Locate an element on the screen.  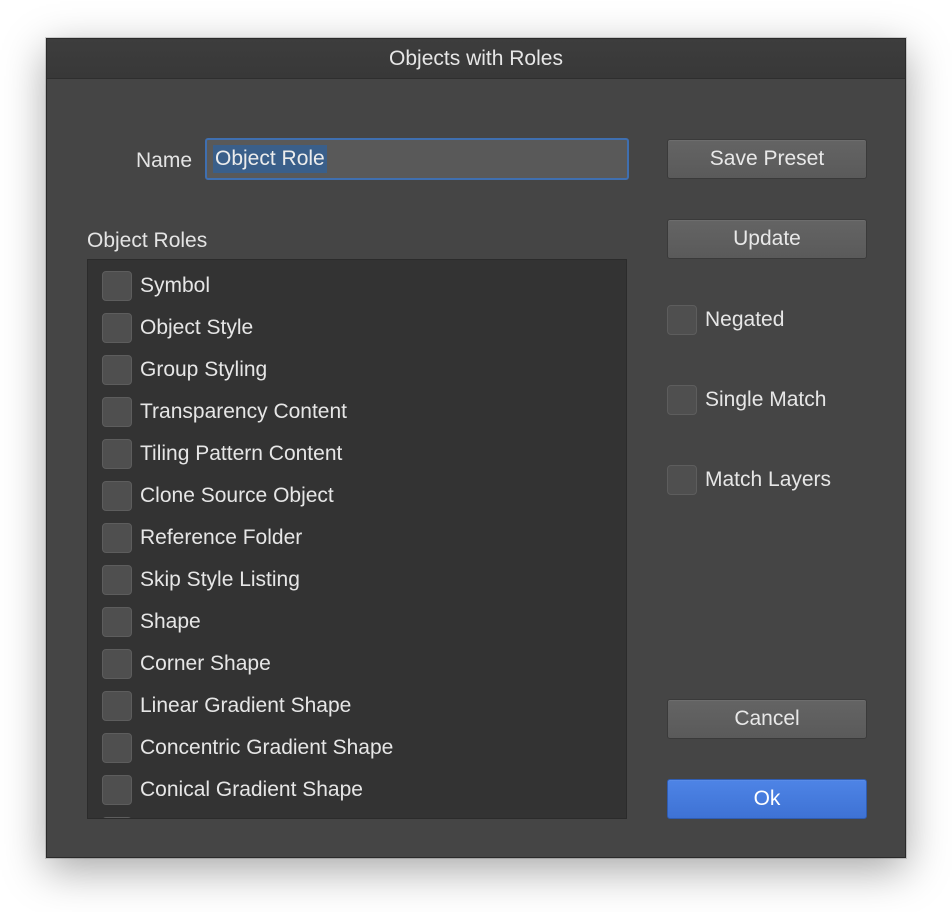
list-item: Tiling Pattern Content is located at coordinates (222, 454).